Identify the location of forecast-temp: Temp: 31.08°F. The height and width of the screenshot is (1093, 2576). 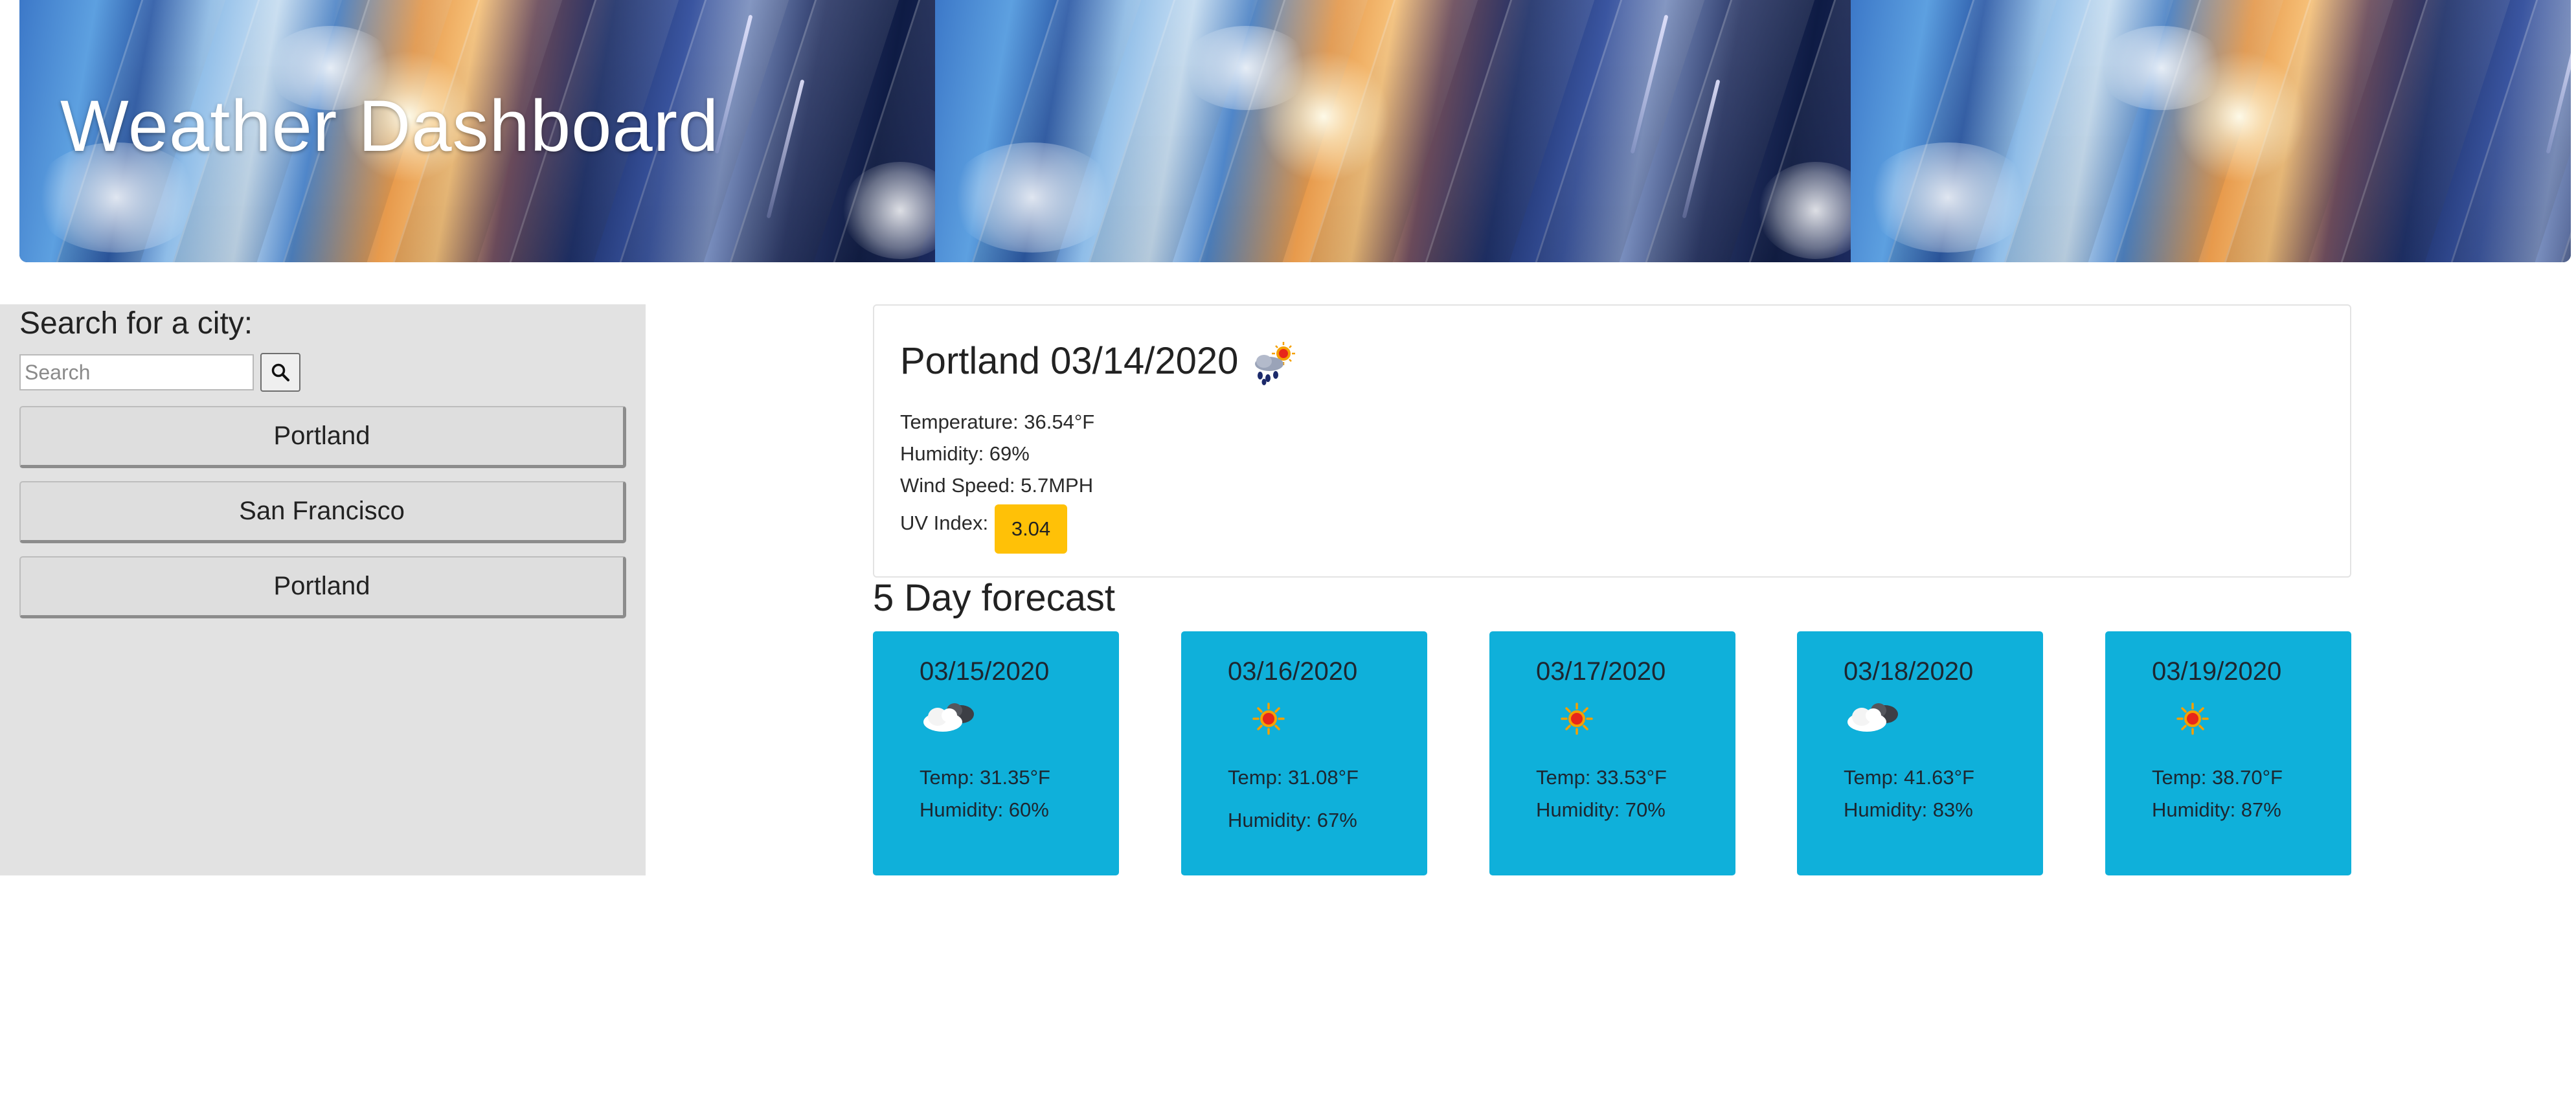
(1293, 778).